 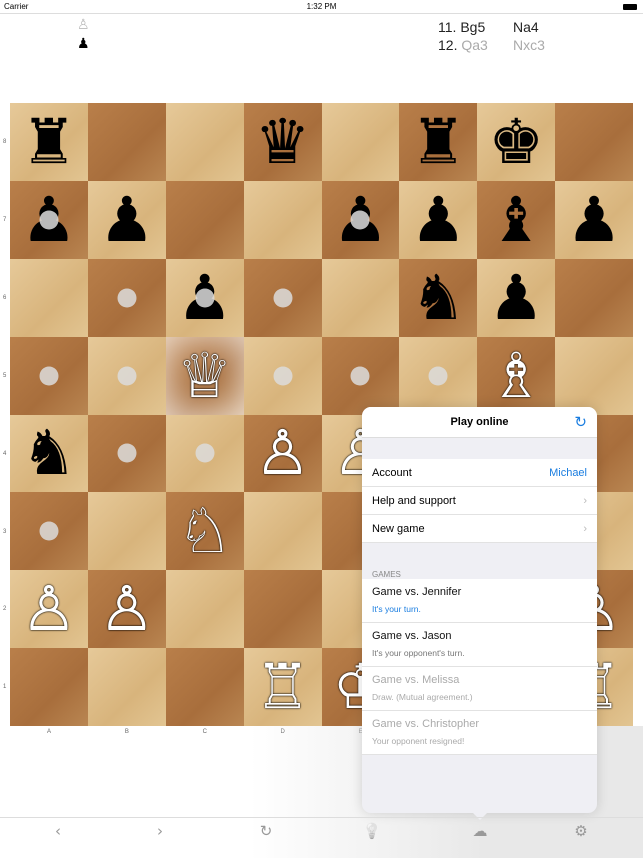 I want to click on square-a2: ♙, so click(x=49, y=609).